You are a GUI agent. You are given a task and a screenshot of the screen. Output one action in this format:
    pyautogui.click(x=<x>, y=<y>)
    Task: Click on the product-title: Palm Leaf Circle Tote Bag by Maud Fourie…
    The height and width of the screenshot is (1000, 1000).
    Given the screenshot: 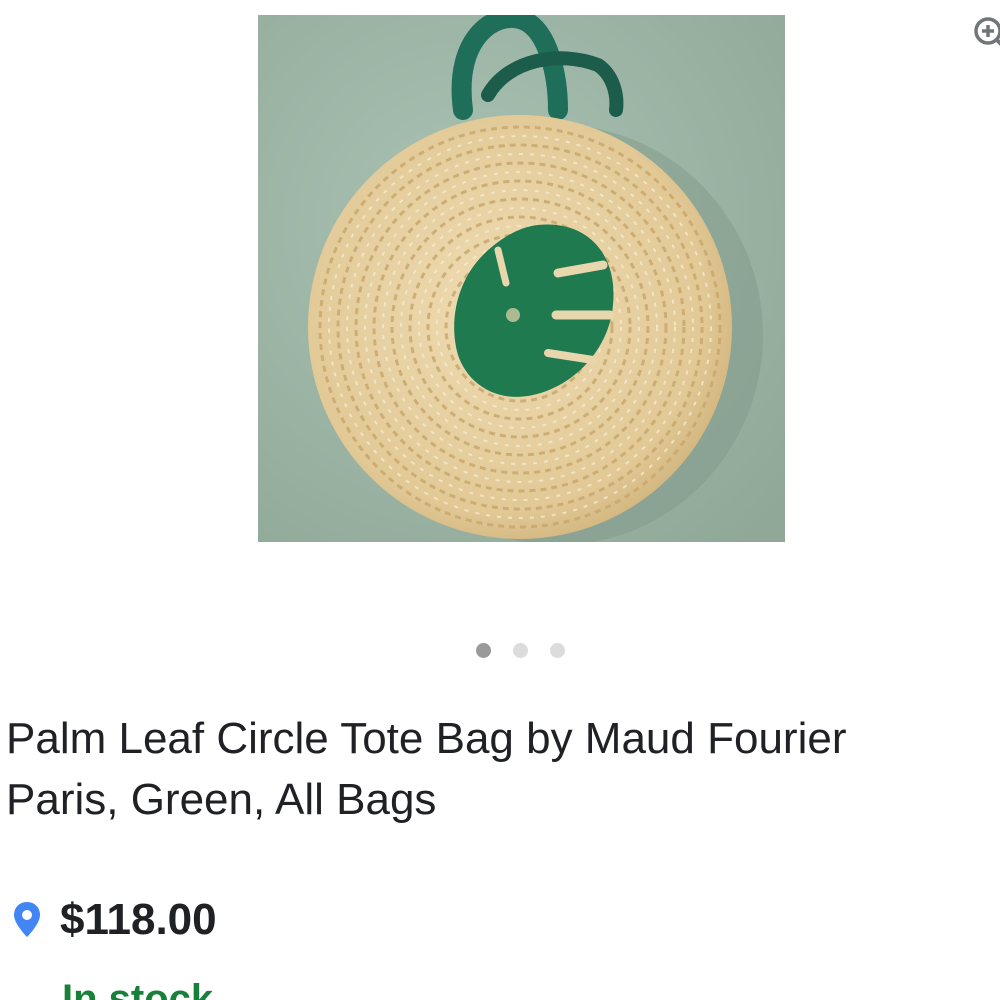 What is the action you would take?
    pyautogui.click(x=426, y=769)
    